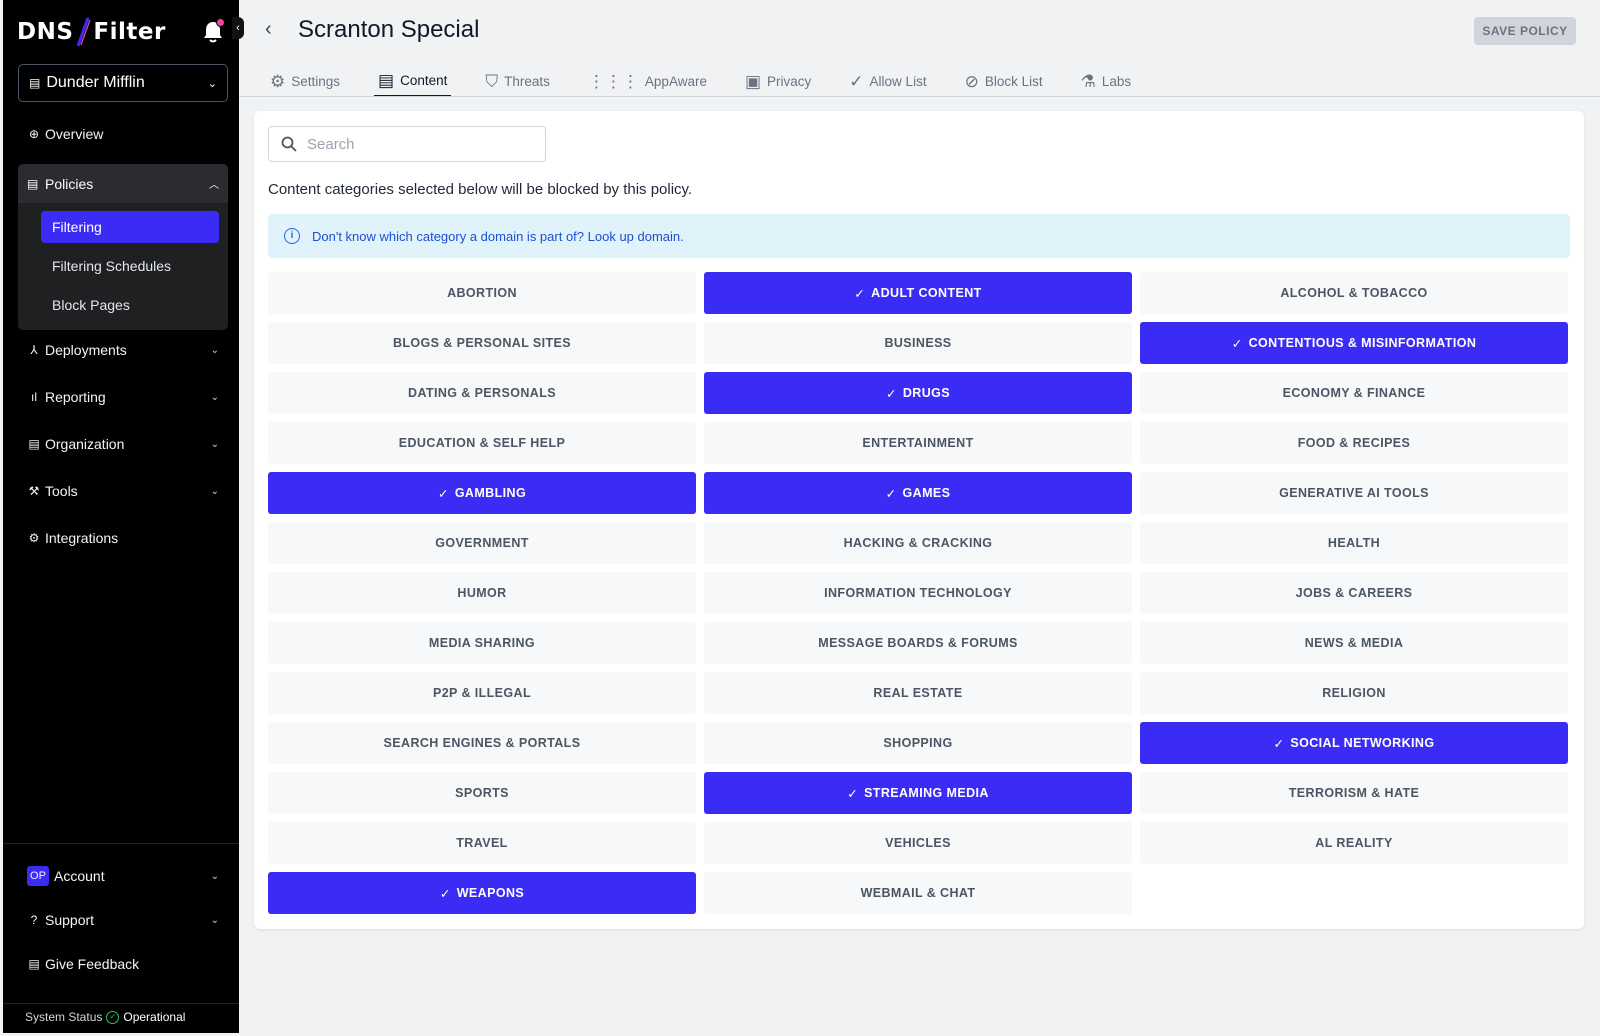 The image size is (1600, 1036). What do you see at coordinates (527, 81) in the screenshot?
I see `tab-label: Threats` at bounding box center [527, 81].